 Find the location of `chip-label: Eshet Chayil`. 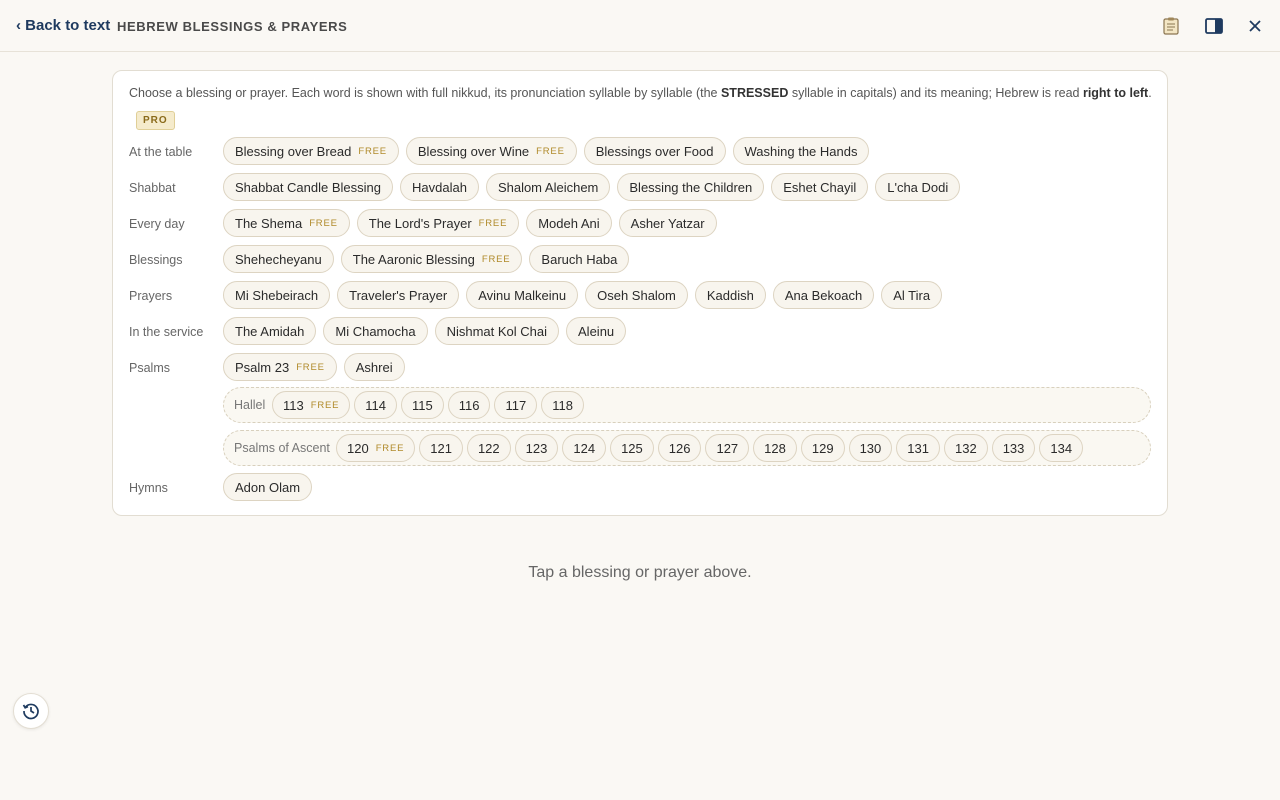

chip-label: Eshet Chayil is located at coordinates (820, 187).